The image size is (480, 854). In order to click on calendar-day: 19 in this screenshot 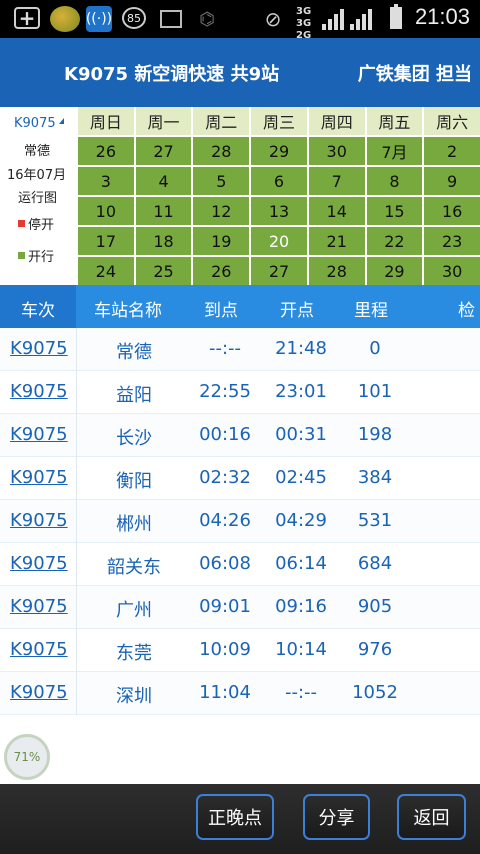, I will do `click(221, 241)`.